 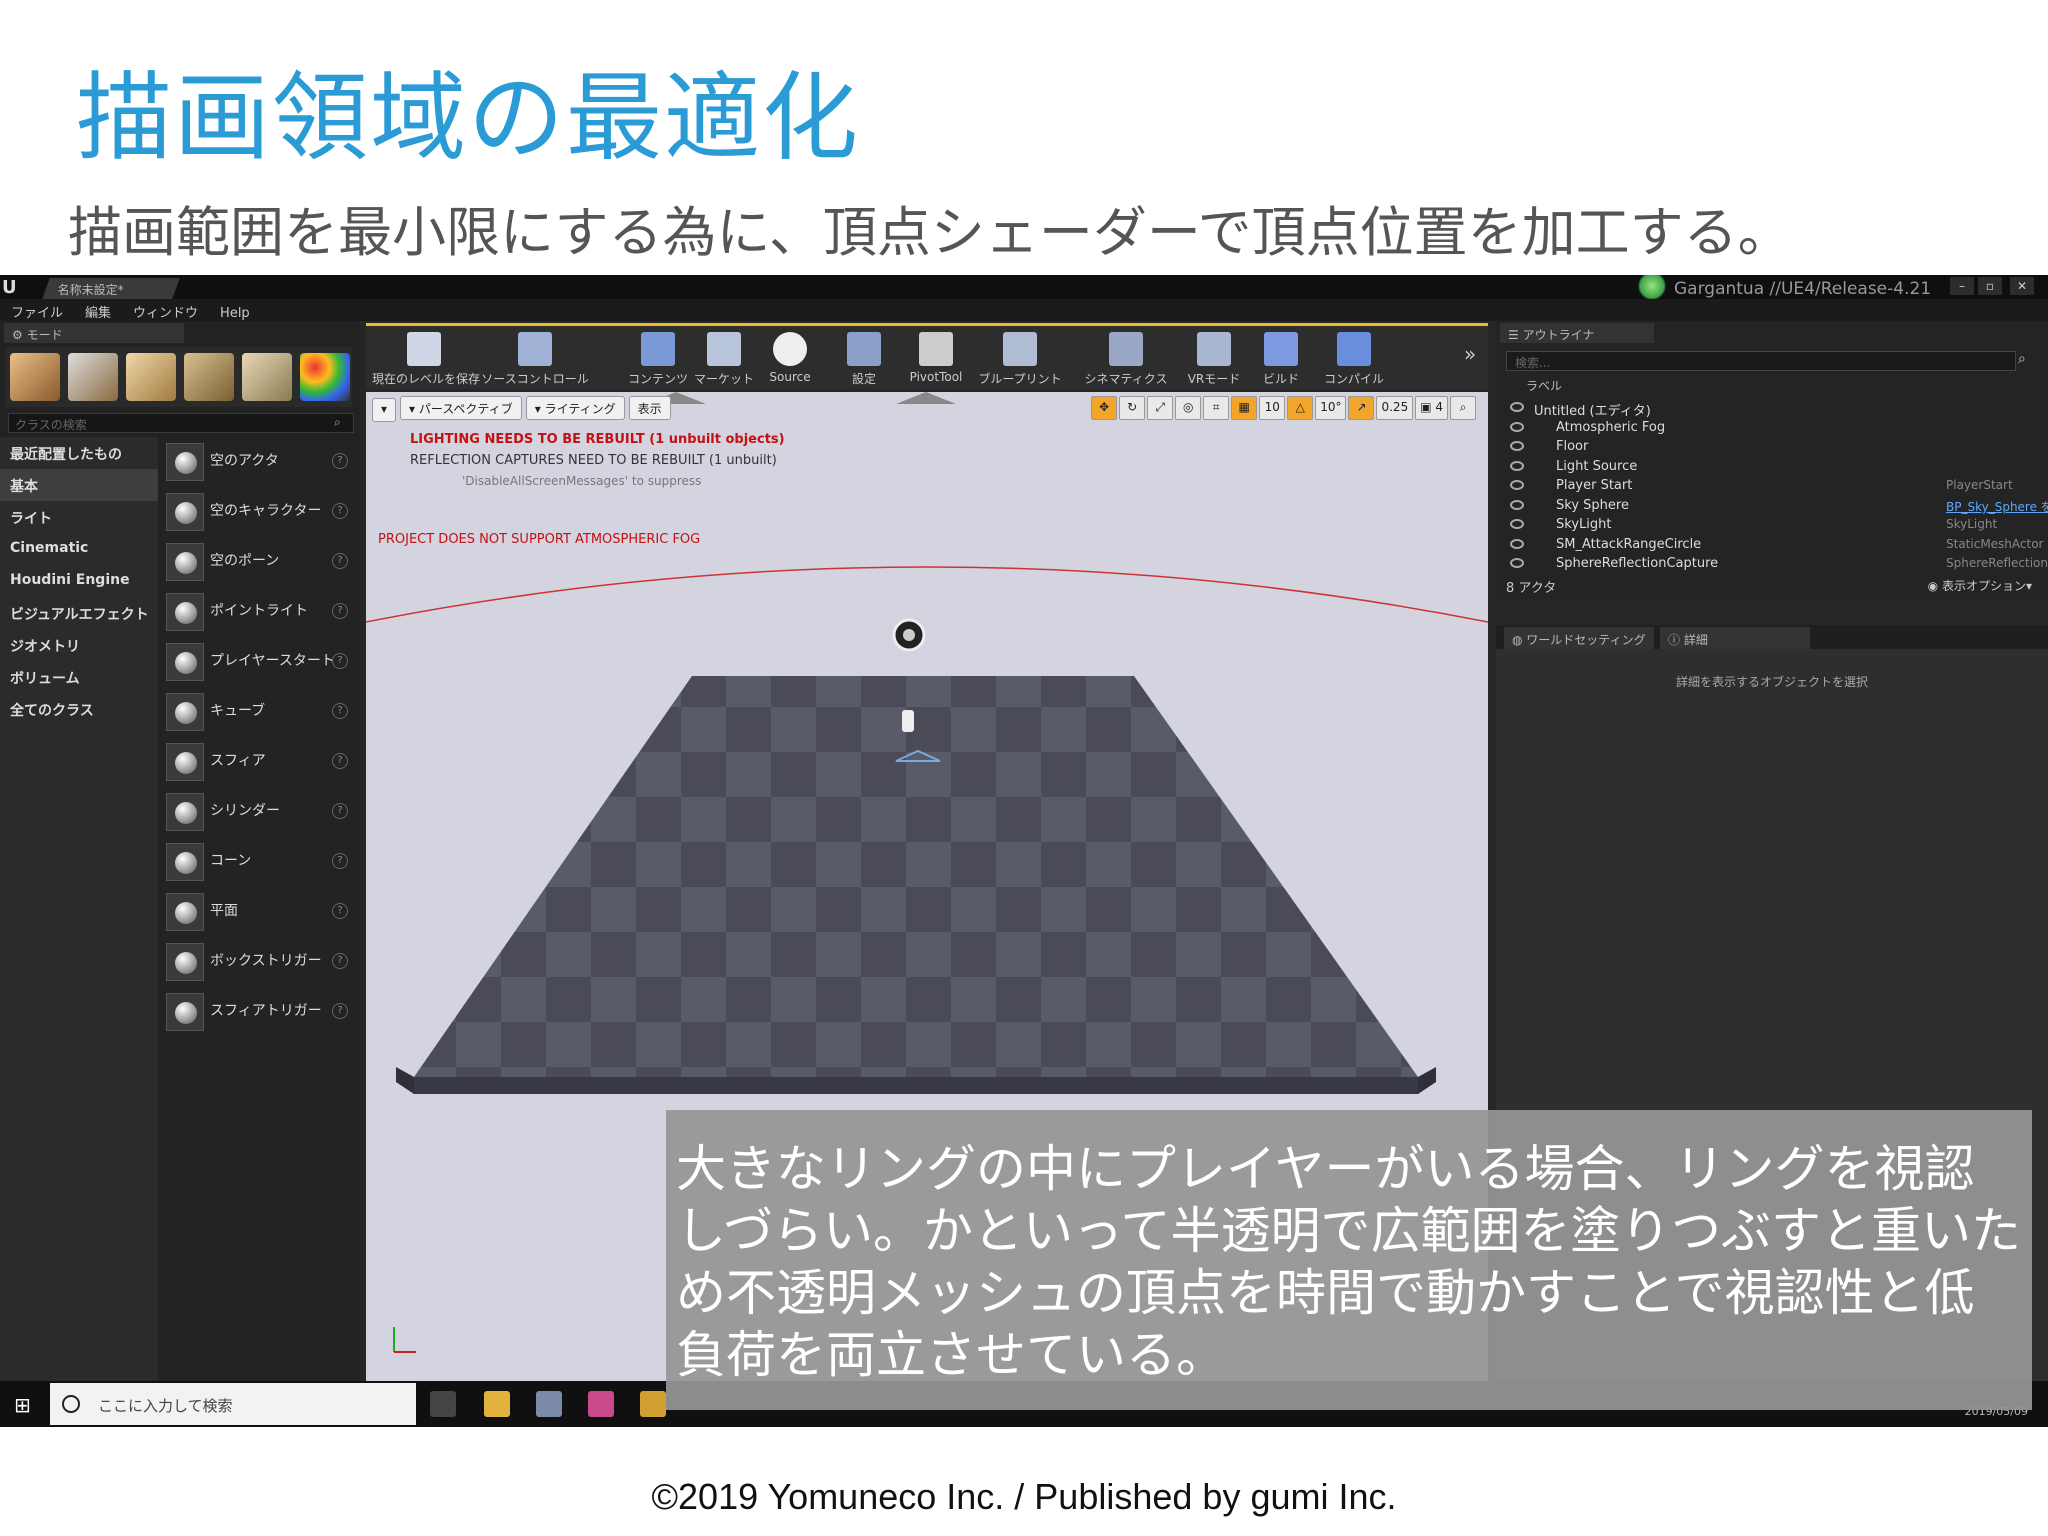 I want to click on rotation-snap-value: 10°, so click(x=1331, y=408).